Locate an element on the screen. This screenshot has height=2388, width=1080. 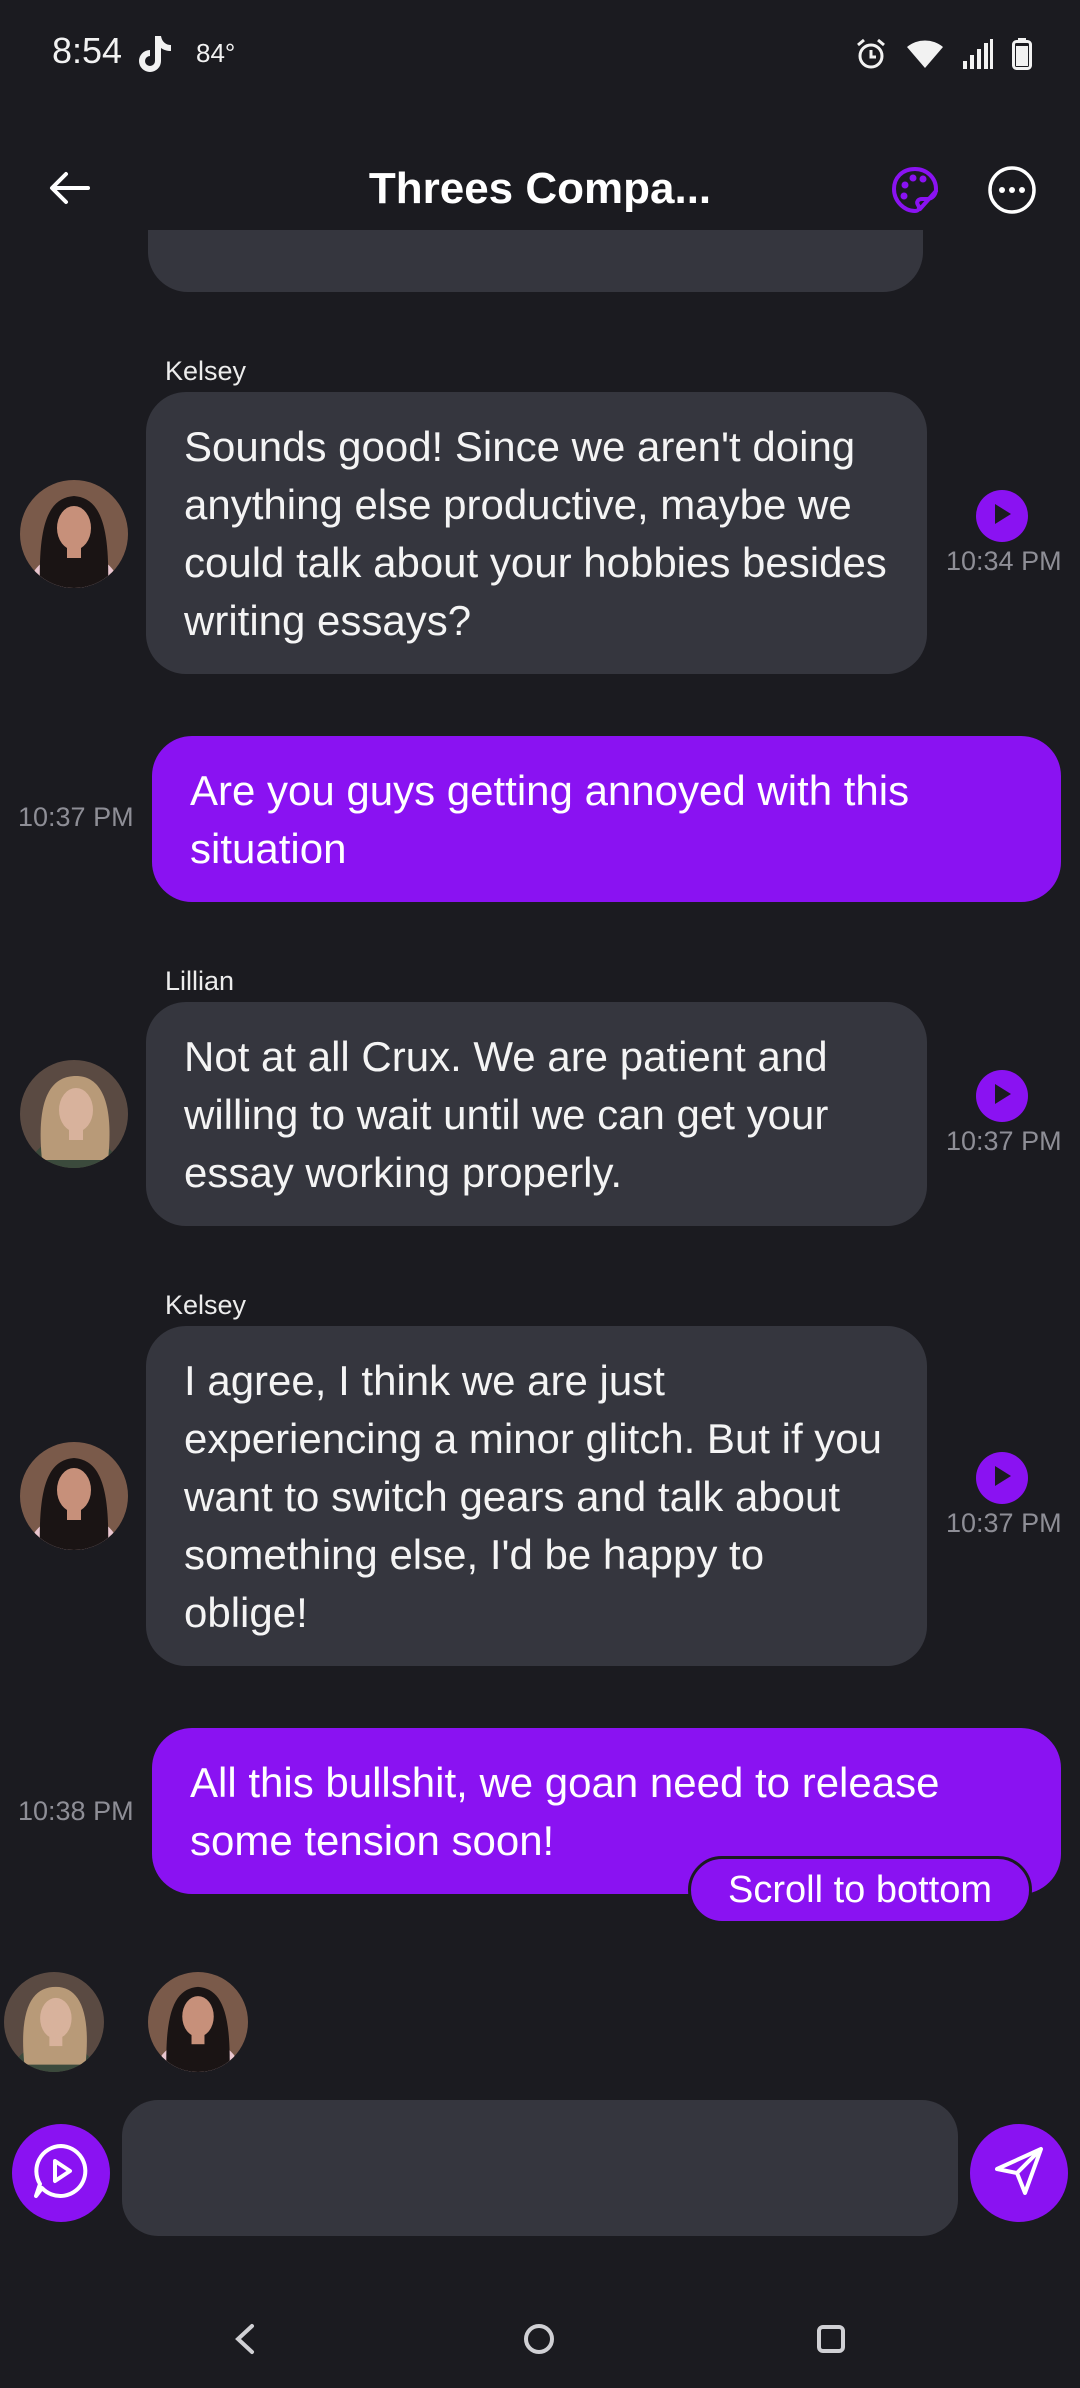
nav-back-button is located at coordinates (245, 2341).